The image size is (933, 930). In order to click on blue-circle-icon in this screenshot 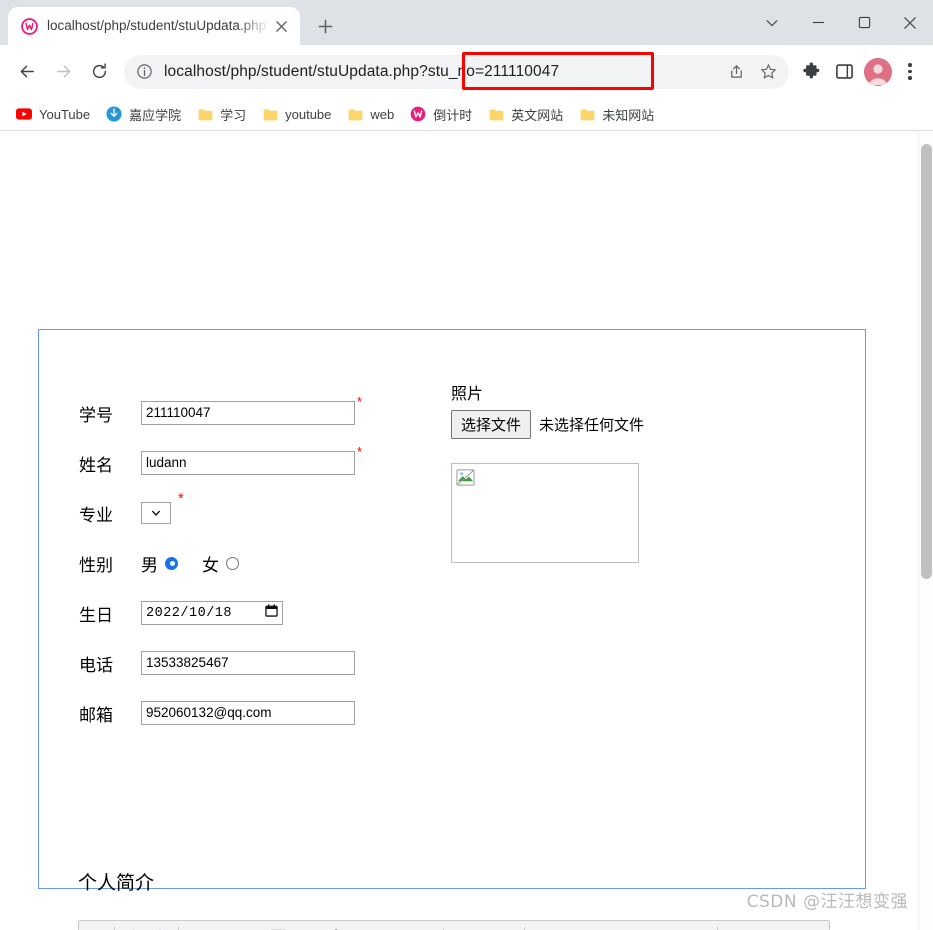, I will do `click(114, 114)`.